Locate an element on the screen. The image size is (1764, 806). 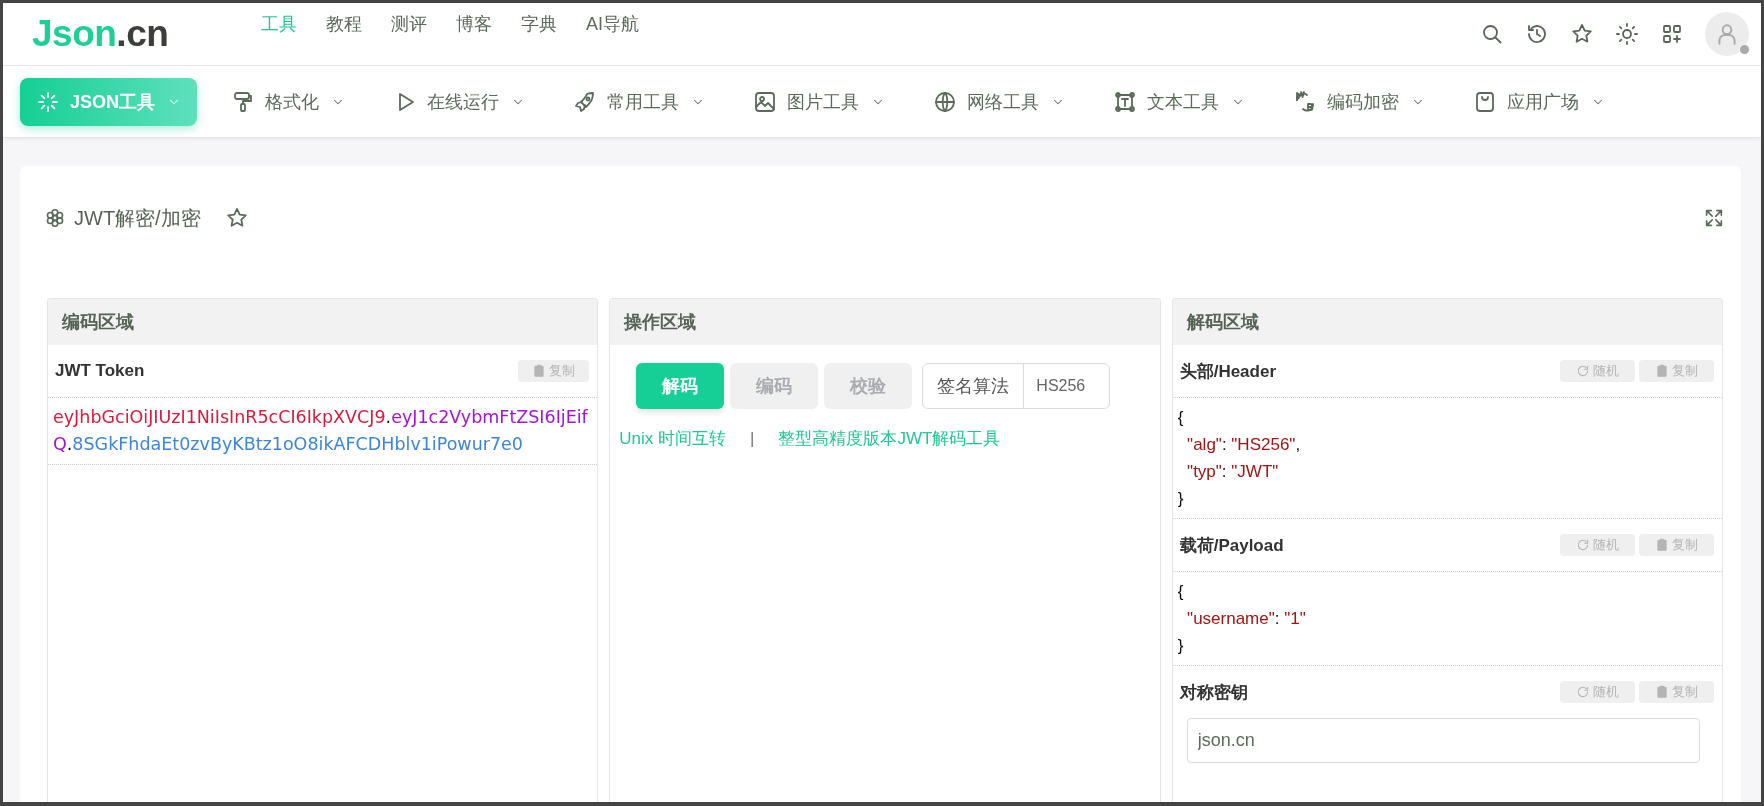
sparkle-icon is located at coordinates (48, 101).